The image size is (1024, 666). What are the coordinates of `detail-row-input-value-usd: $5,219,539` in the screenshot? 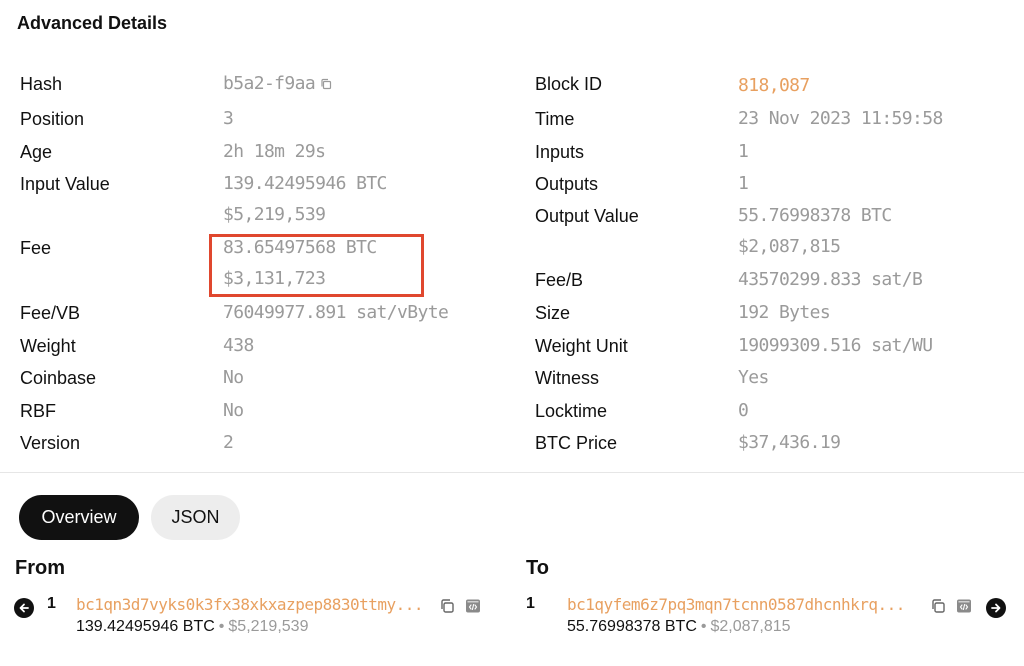 It's located at (255, 215).